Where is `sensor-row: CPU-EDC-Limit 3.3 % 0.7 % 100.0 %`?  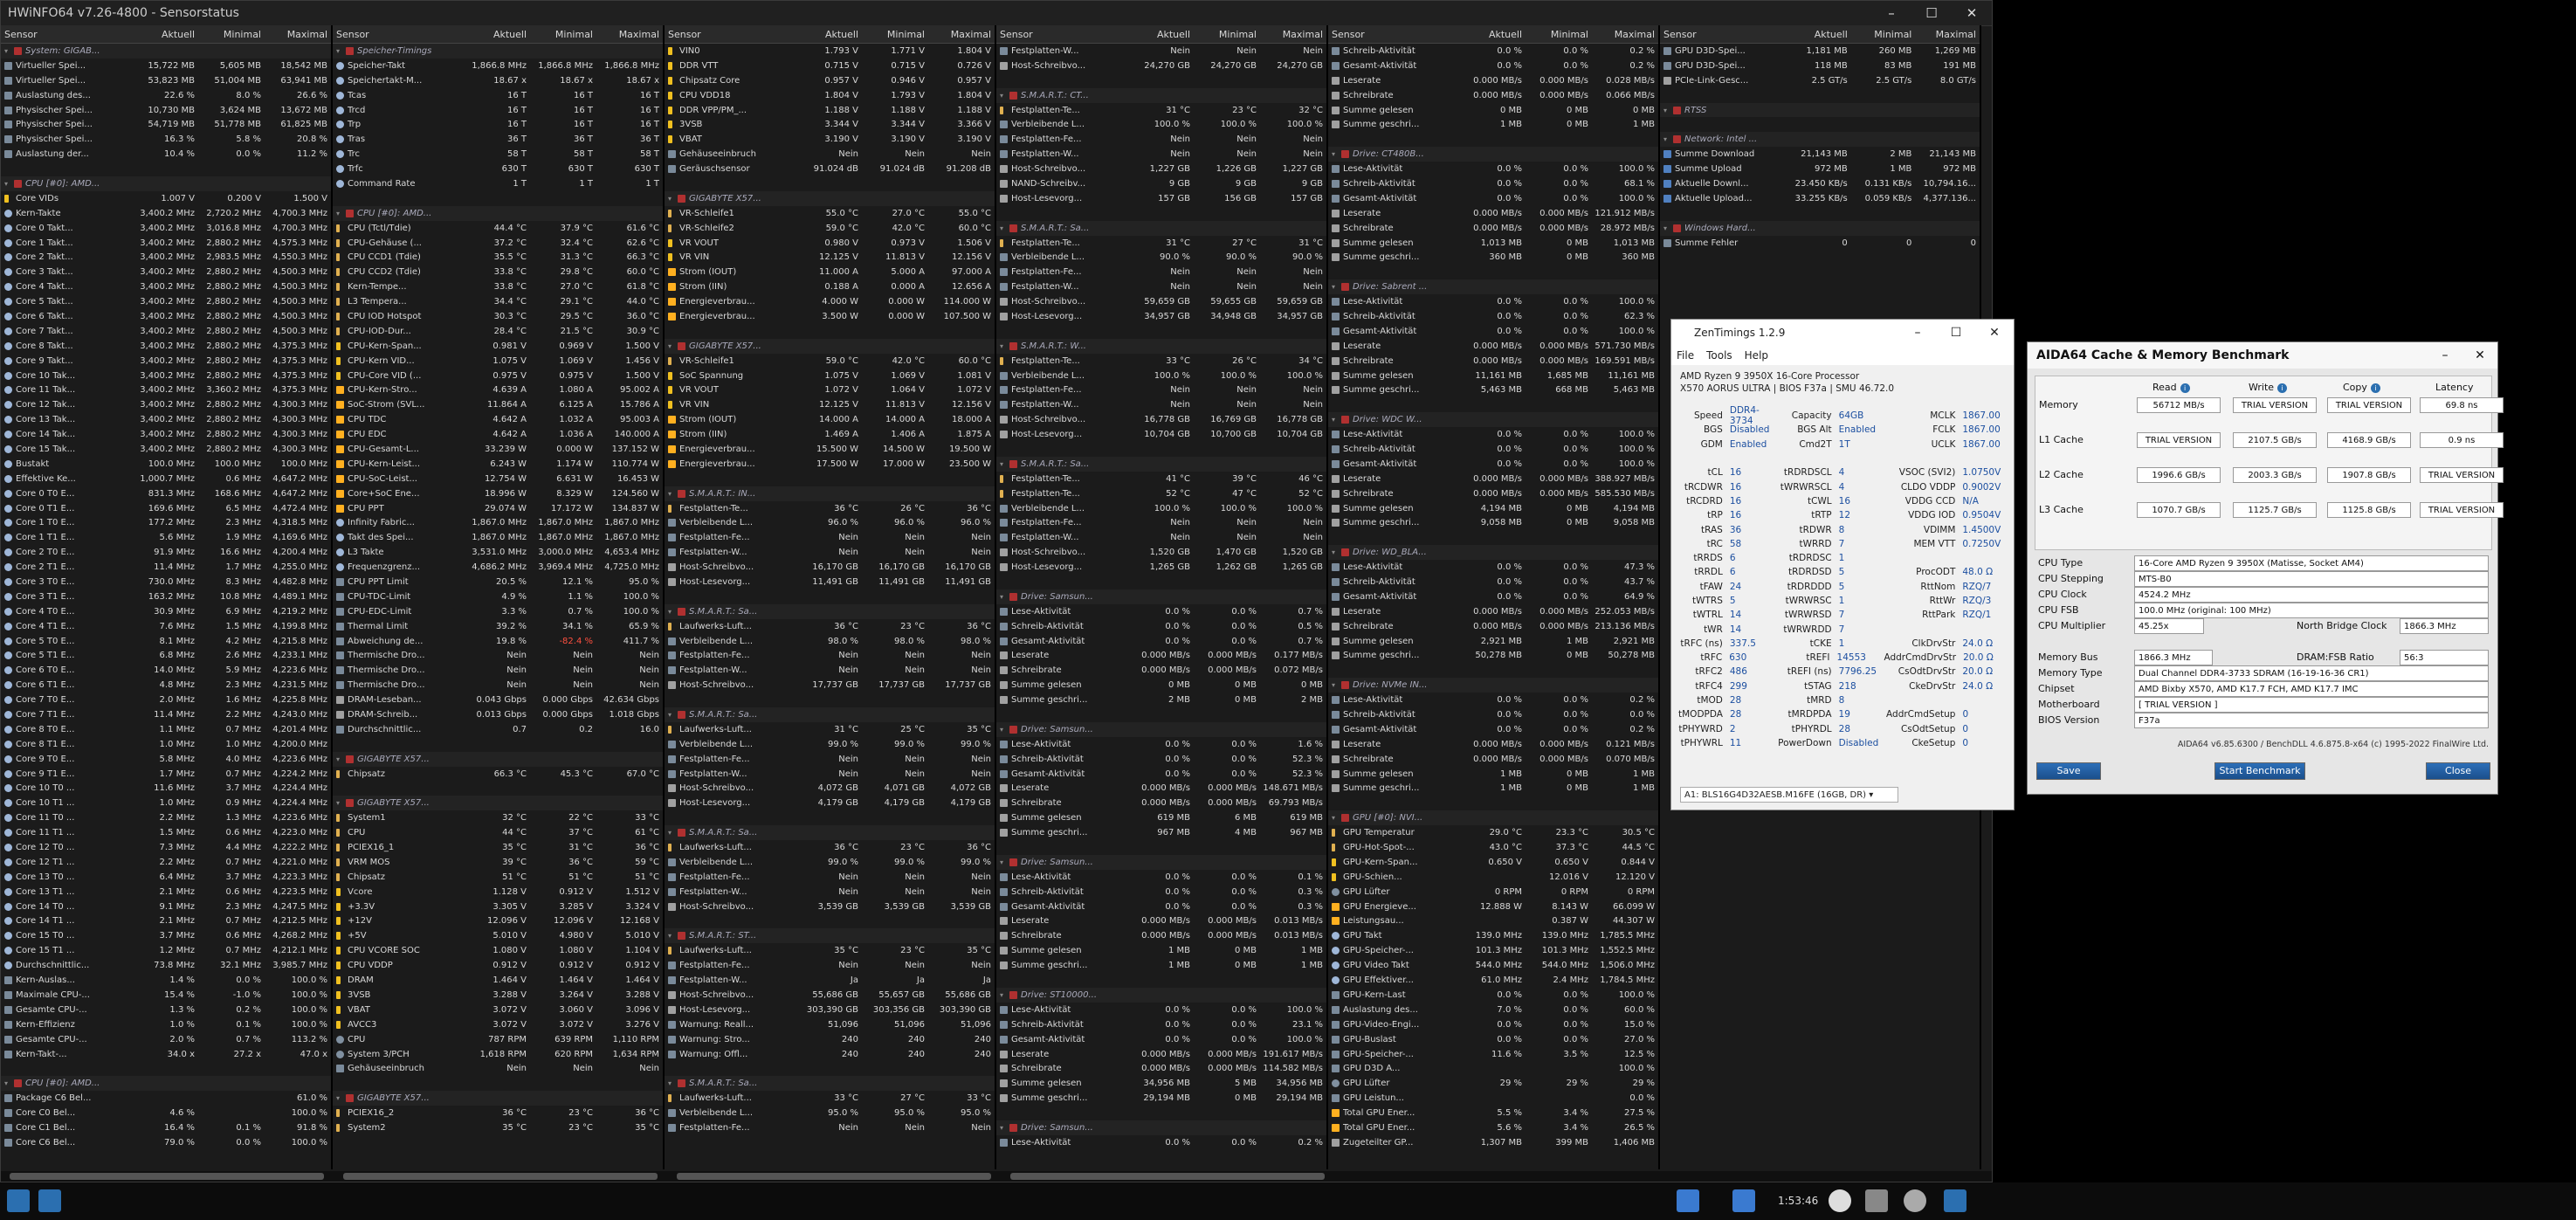 sensor-row: CPU-EDC-Limit 3.3 % 0.7 % 100.0 % is located at coordinates (498, 611).